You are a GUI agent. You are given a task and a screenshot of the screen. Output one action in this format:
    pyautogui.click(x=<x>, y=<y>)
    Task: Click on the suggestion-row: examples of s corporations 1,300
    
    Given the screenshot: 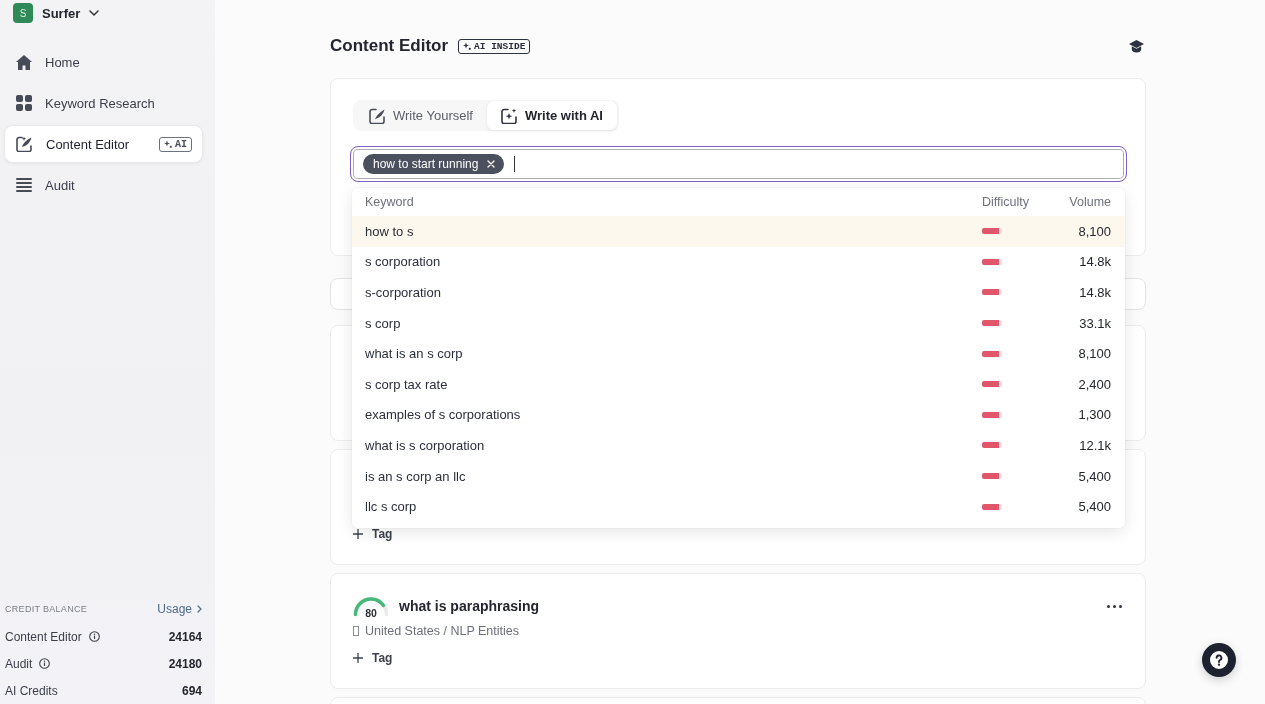 What is the action you would take?
    pyautogui.click(x=738, y=415)
    